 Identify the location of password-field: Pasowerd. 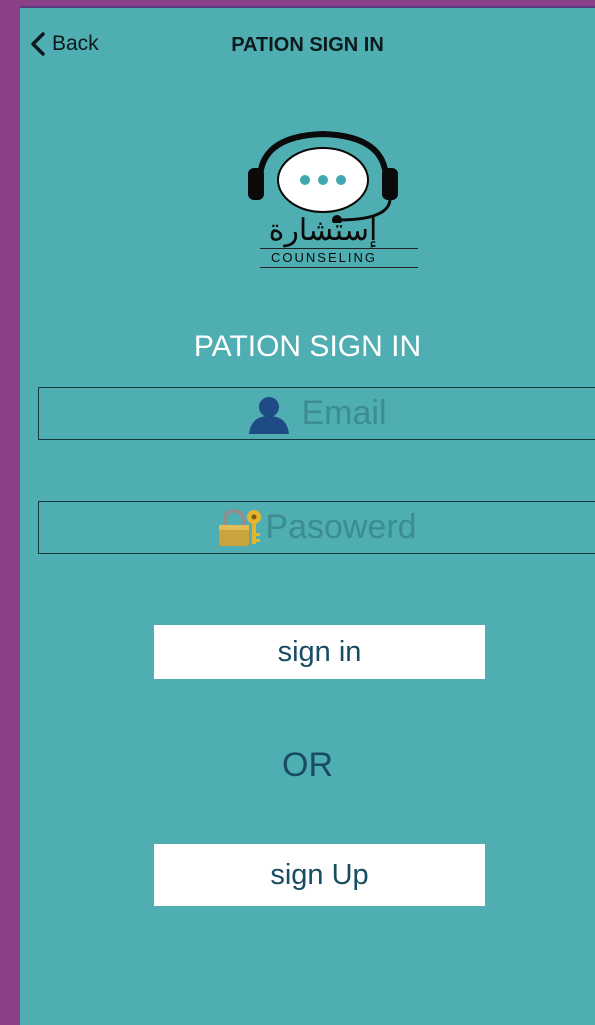
(316, 527).